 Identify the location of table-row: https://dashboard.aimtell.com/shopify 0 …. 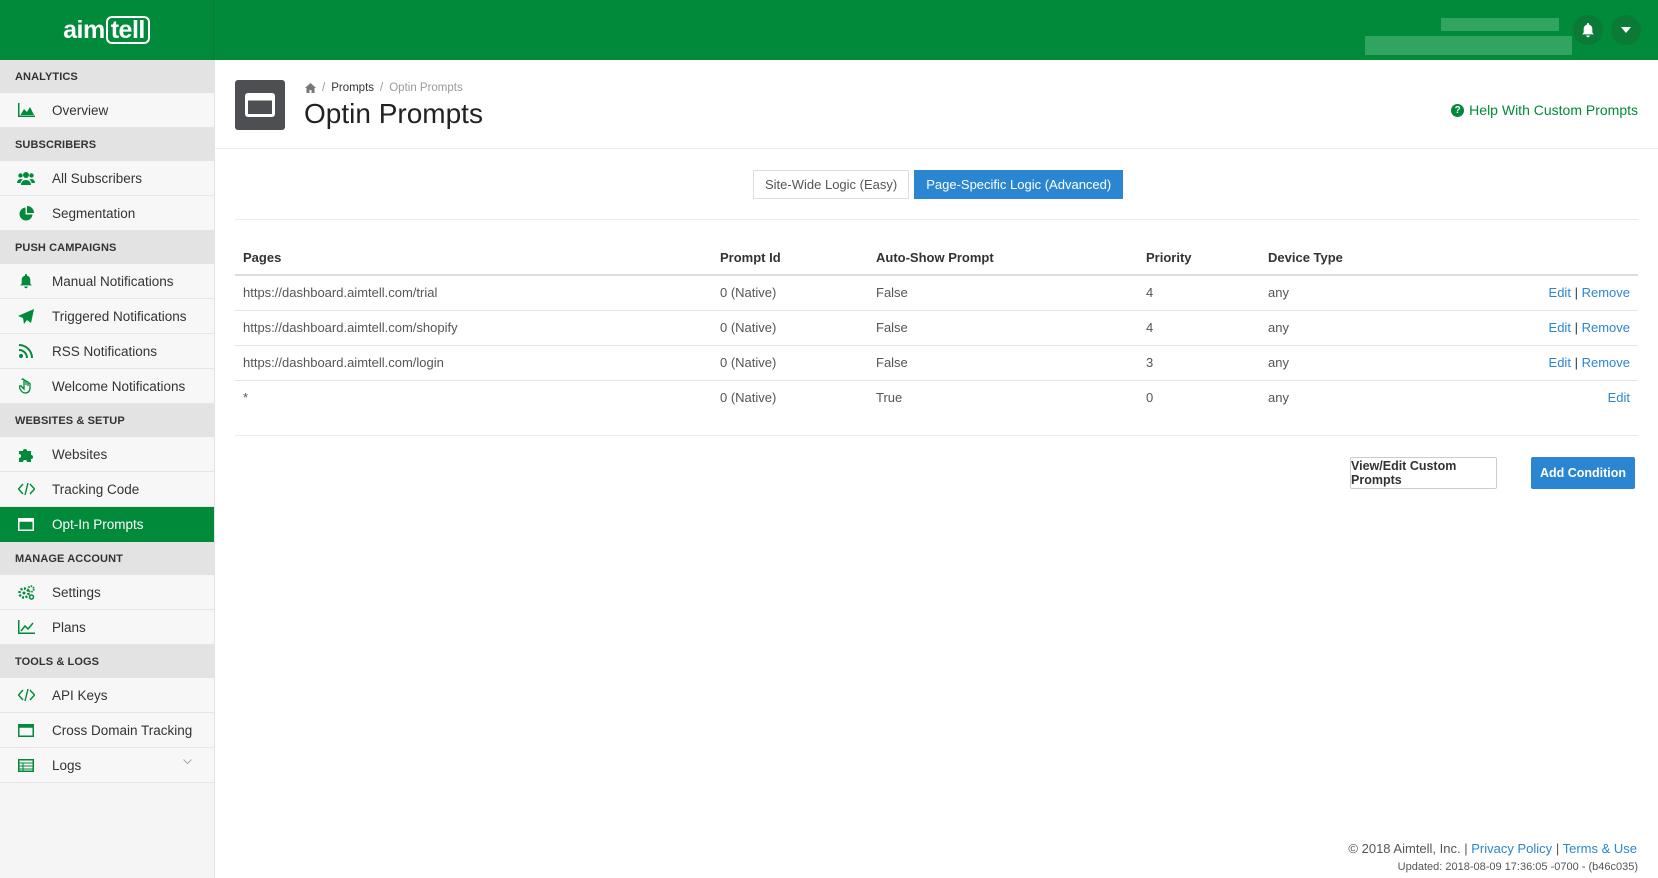
(936, 328).